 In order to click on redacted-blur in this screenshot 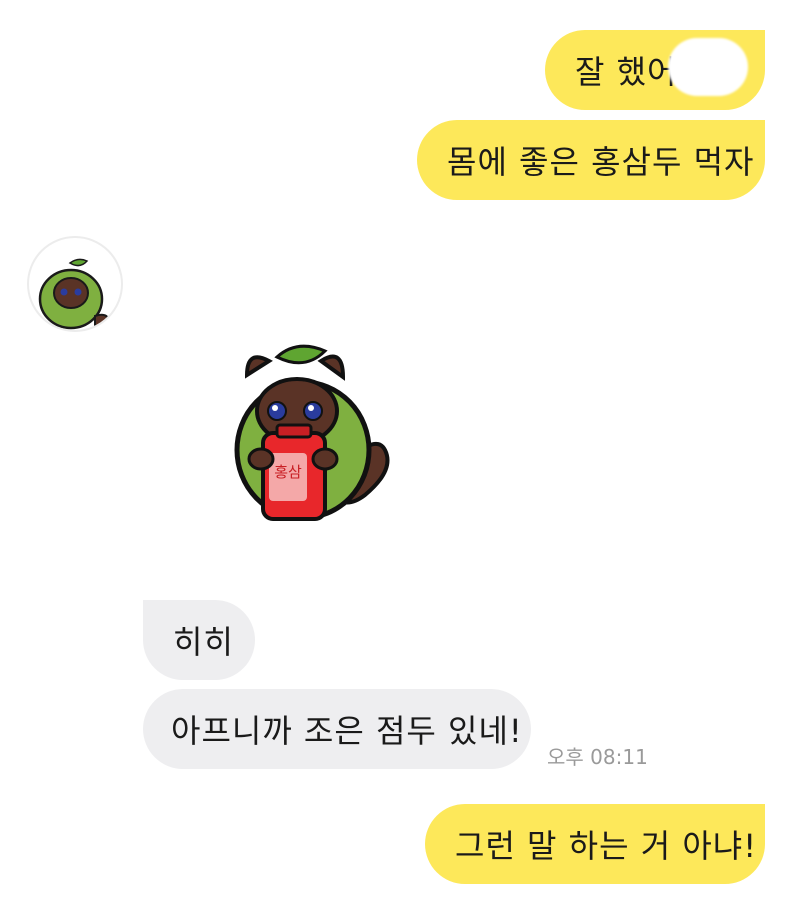, I will do `click(708, 67)`.